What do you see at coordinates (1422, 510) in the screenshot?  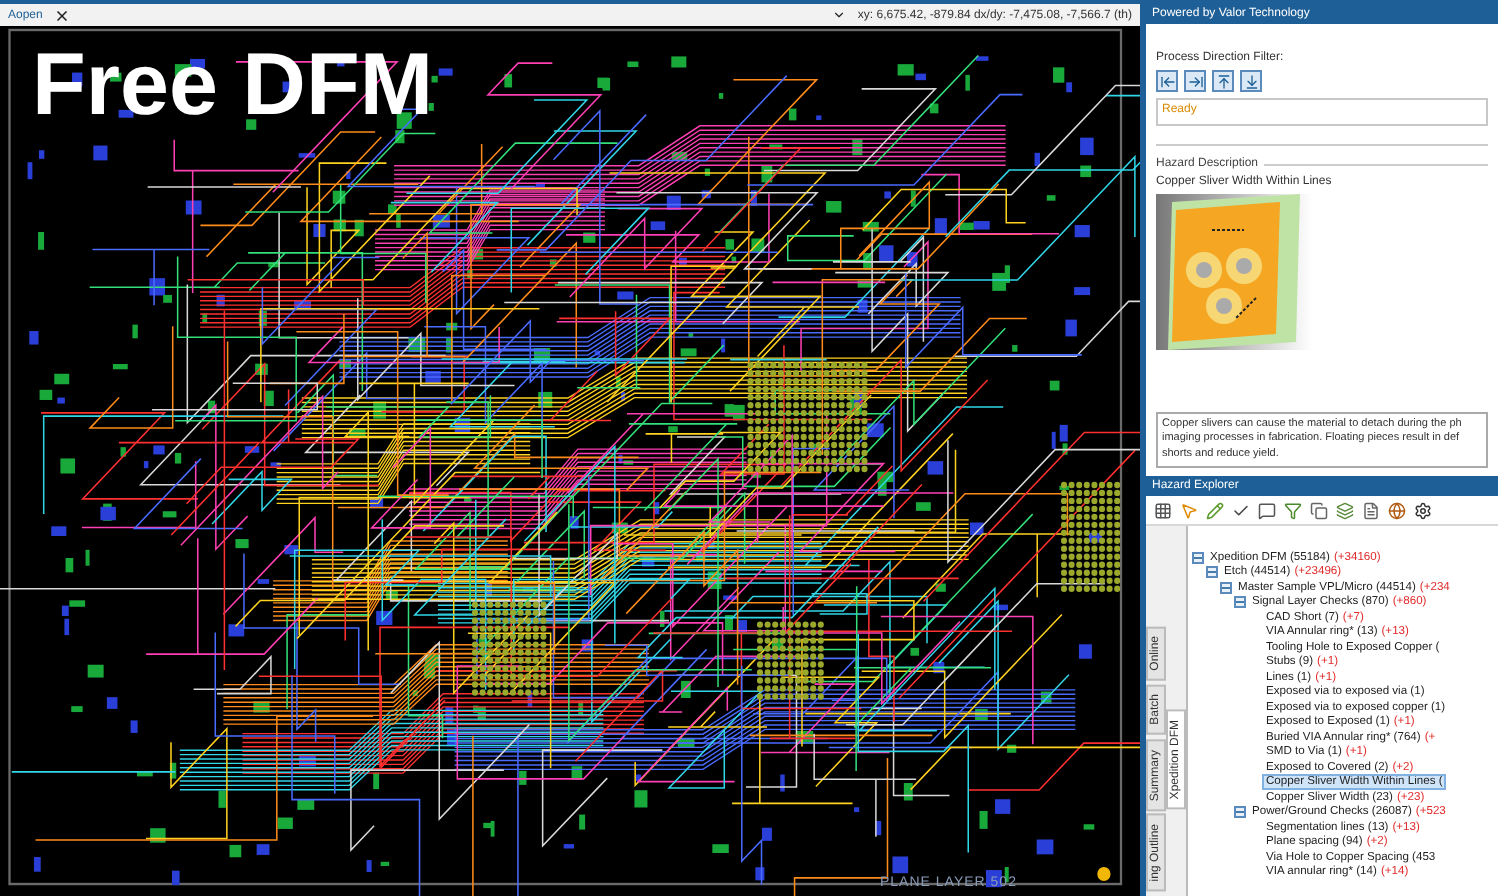 I see `settings-button` at bounding box center [1422, 510].